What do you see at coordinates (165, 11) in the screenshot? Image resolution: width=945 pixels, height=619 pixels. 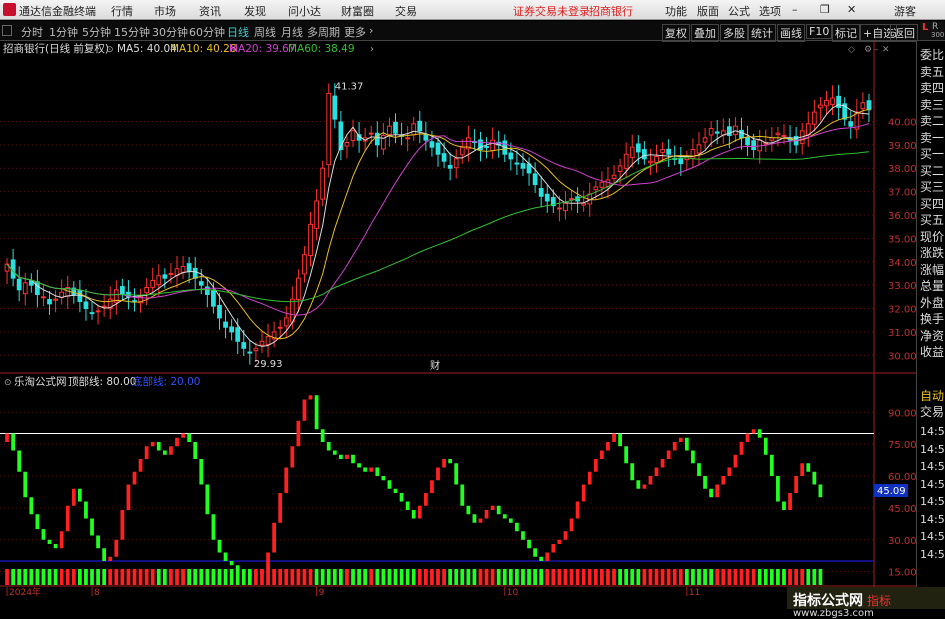 I see `menu-item-market: 市场` at bounding box center [165, 11].